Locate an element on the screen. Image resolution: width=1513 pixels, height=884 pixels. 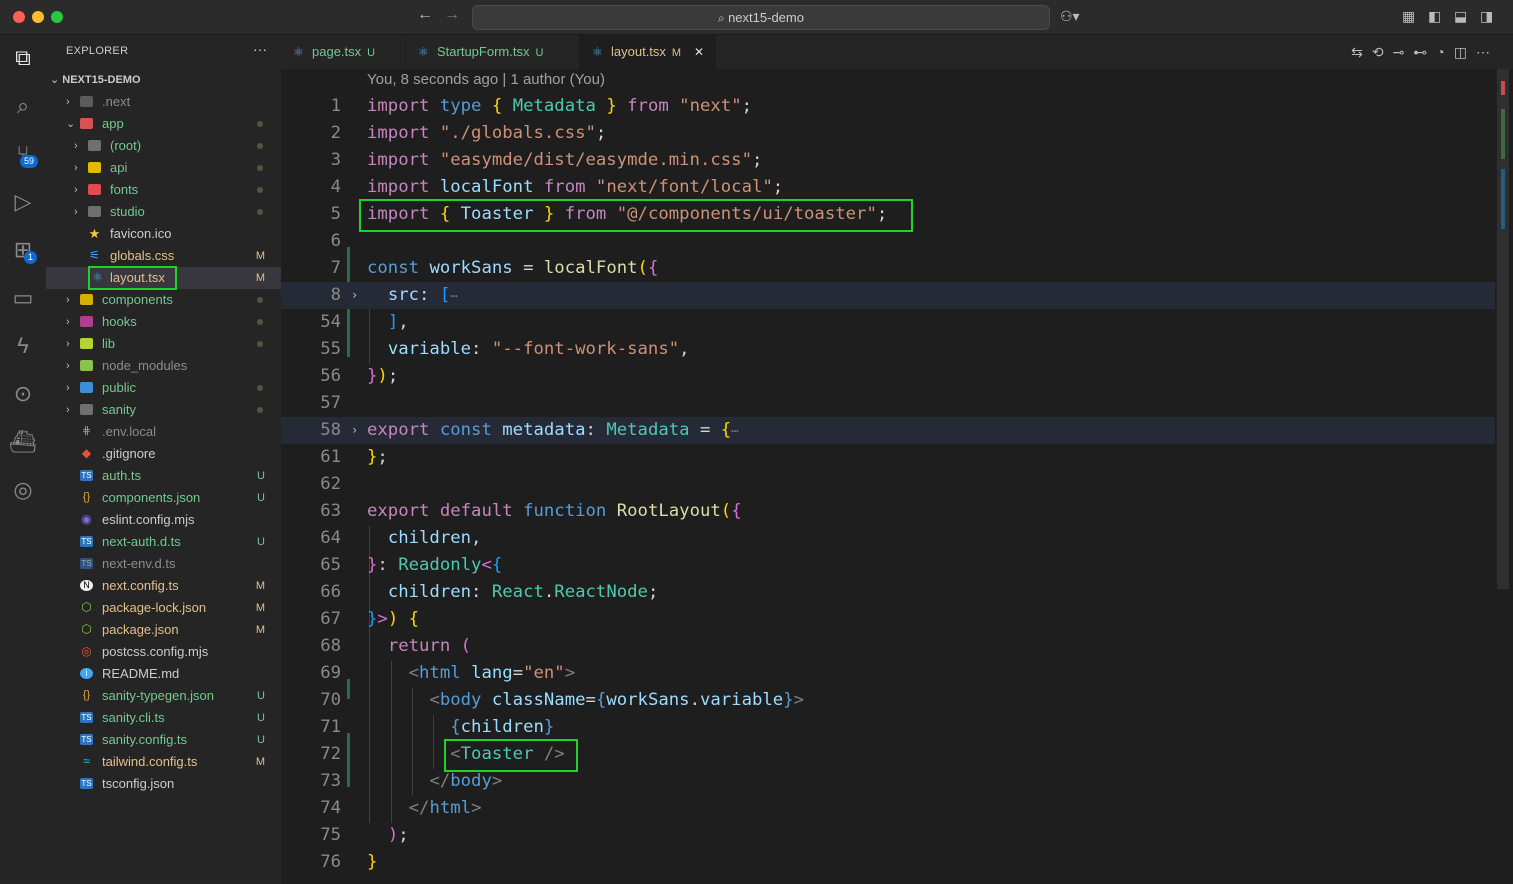
tree-item-gitignore: ◆ .gitignore is located at coordinates (163, 454).